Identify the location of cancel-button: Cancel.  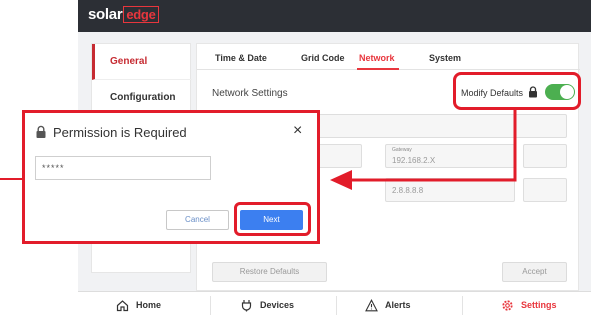
(197, 220).